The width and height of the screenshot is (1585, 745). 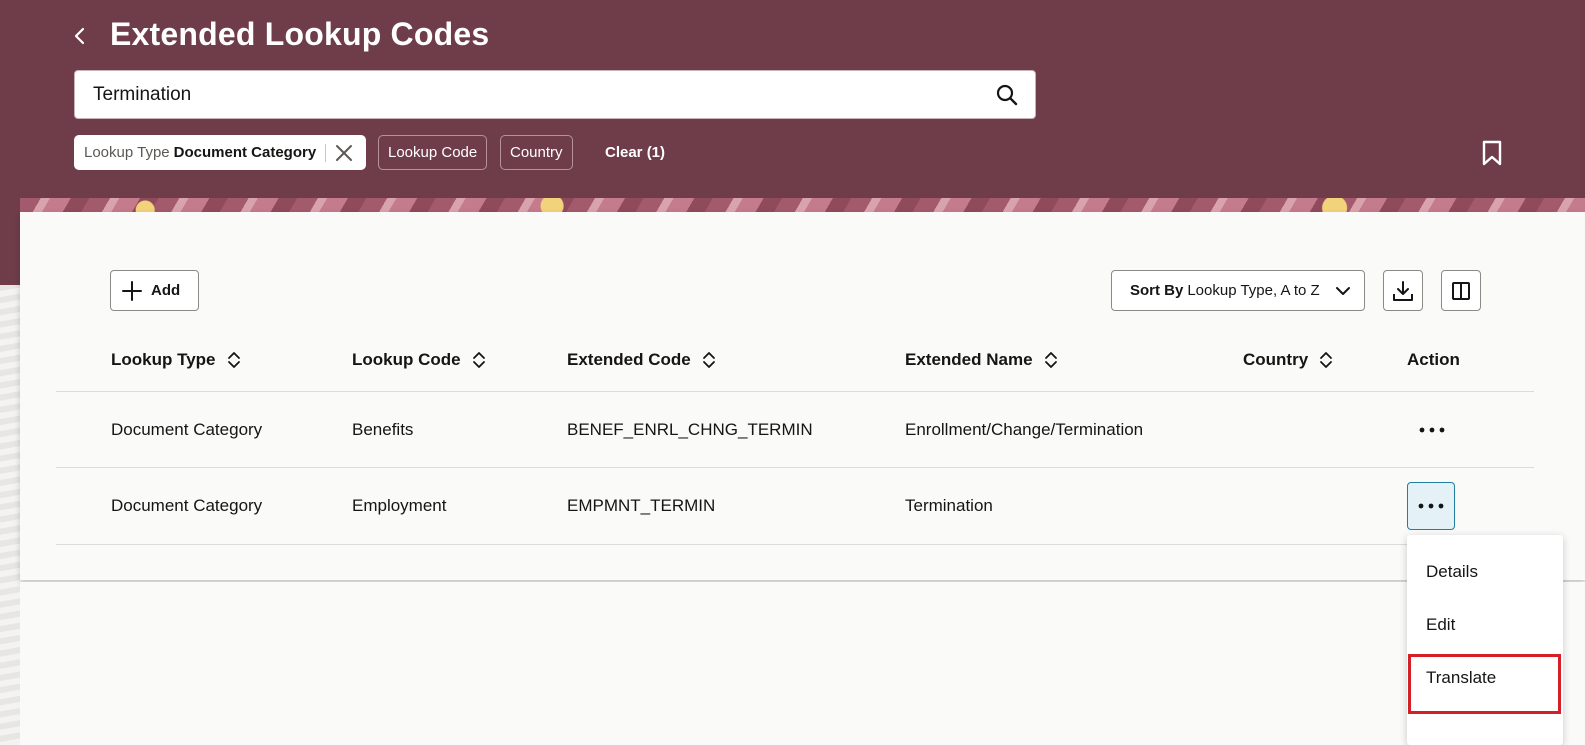 I want to click on filter-chip-lookup-code: Lookup Code, so click(x=433, y=152).